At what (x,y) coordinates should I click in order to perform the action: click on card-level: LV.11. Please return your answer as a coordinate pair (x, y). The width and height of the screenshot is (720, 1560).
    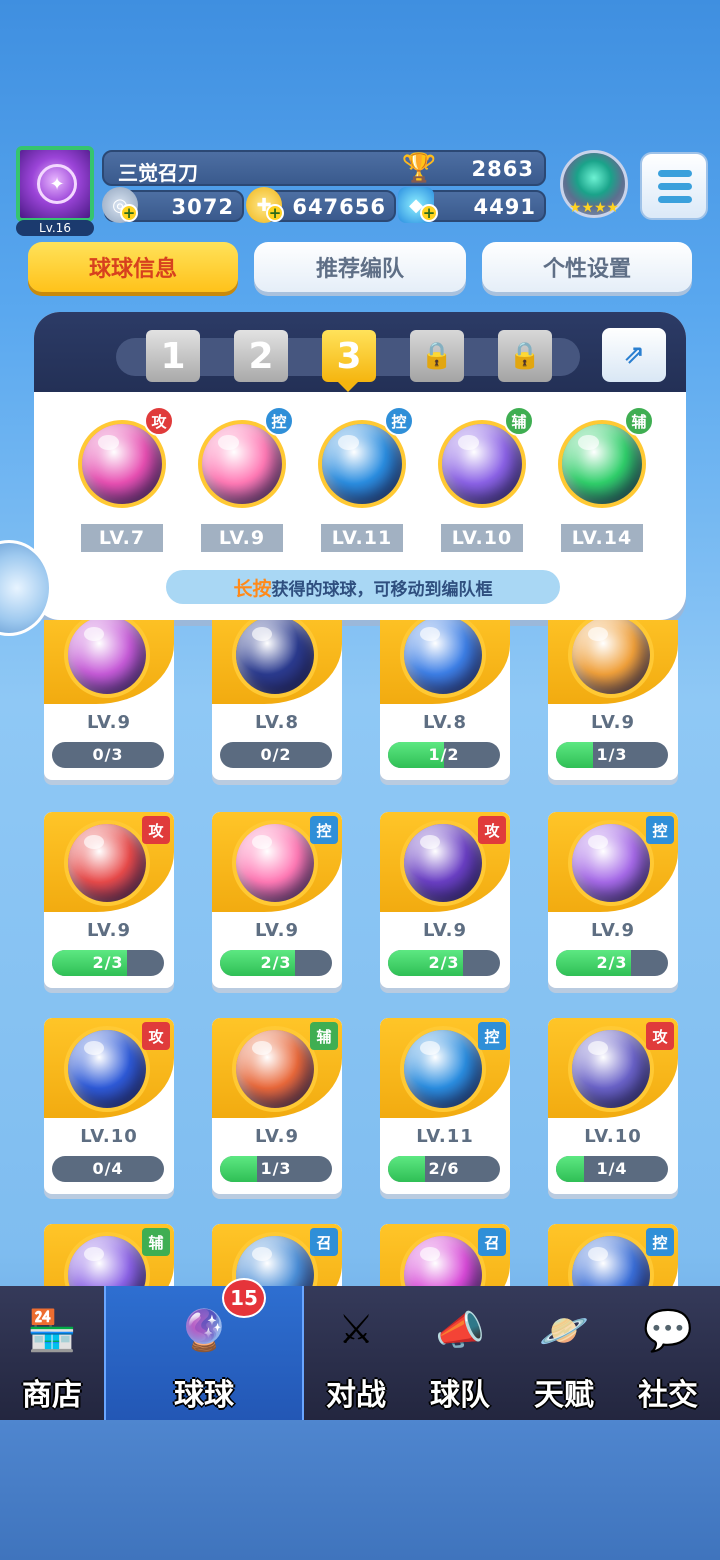
    Looking at the image, I should click on (445, 1136).